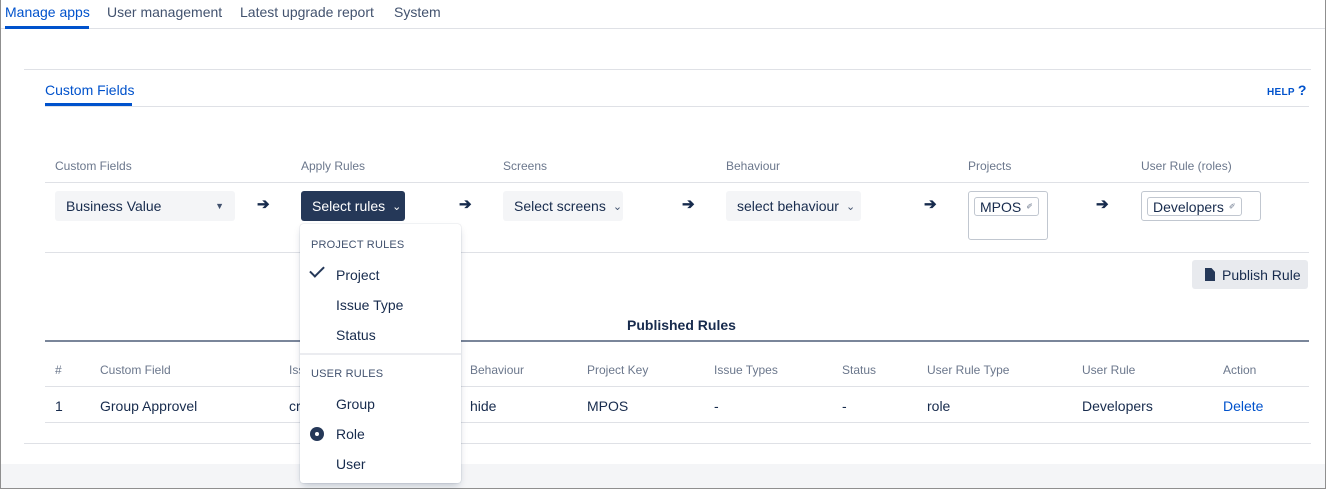 Image resolution: width=1326 pixels, height=489 pixels. Describe the element at coordinates (380, 464) in the screenshot. I see `menu-item-user: User` at that location.